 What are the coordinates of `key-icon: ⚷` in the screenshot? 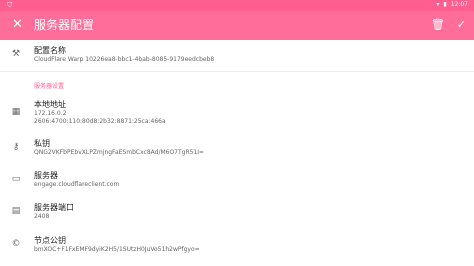 It's located at (16, 147).